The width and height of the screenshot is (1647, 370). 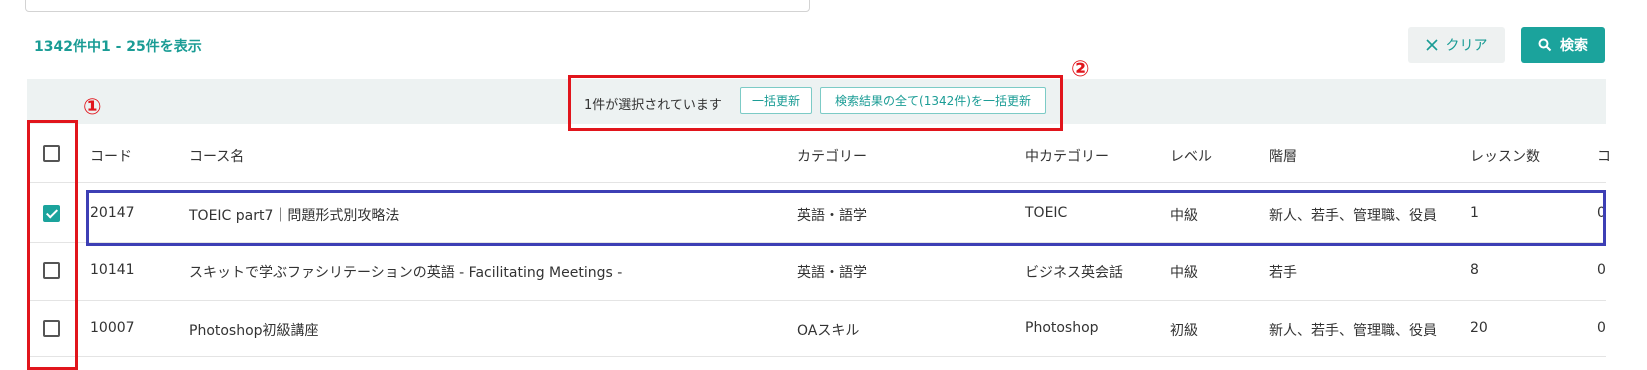 I want to click on header-hierarchy: 階層, so click(x=1283, y=157).